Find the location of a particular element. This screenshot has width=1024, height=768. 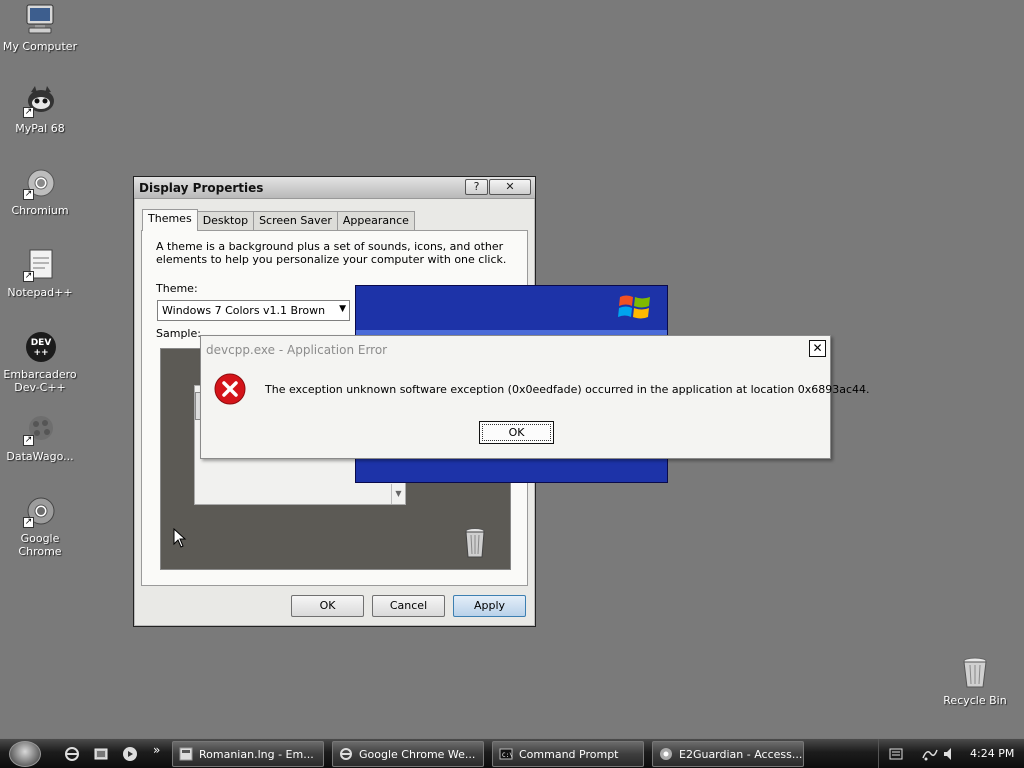

desktop-icon-google-chrome: ↗ Google Chrome is located at coordinates (40, 526).